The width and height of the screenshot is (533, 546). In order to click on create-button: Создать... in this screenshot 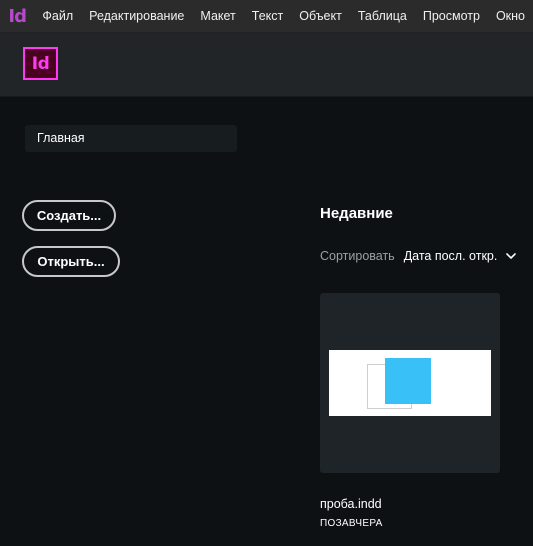, I will do `click(69, 215)`.